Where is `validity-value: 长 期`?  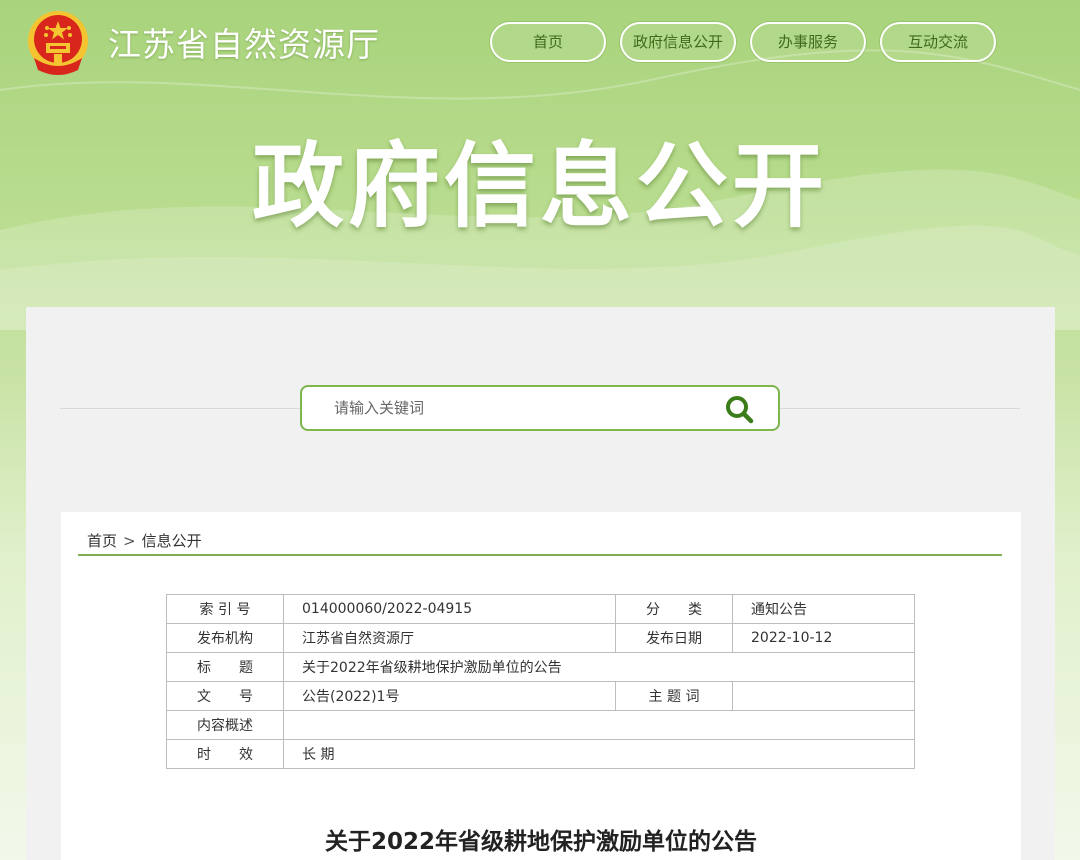
validity-value: 长 期 is located at coordinates (599, 754).